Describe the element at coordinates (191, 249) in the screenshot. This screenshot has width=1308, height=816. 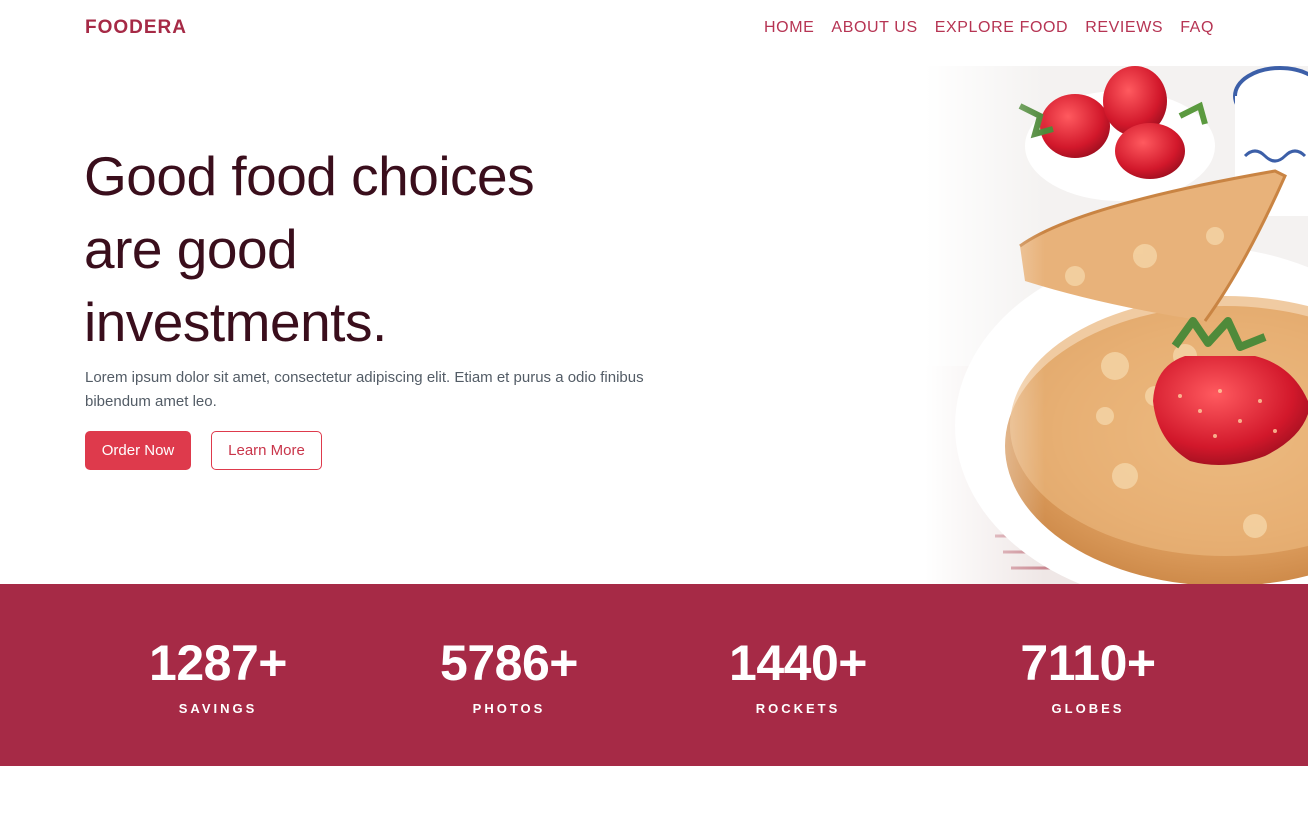
I see `hero-title-line-2: are good` at that location.